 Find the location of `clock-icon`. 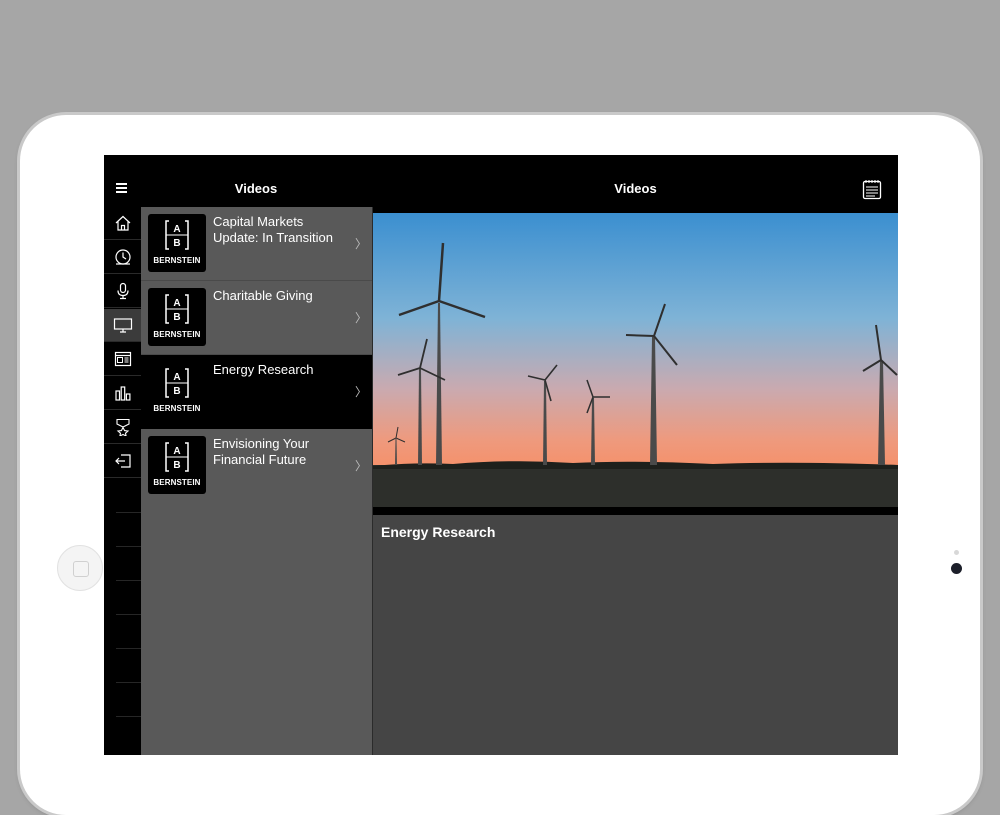

clock-icon is located at coordinates (122, 257).